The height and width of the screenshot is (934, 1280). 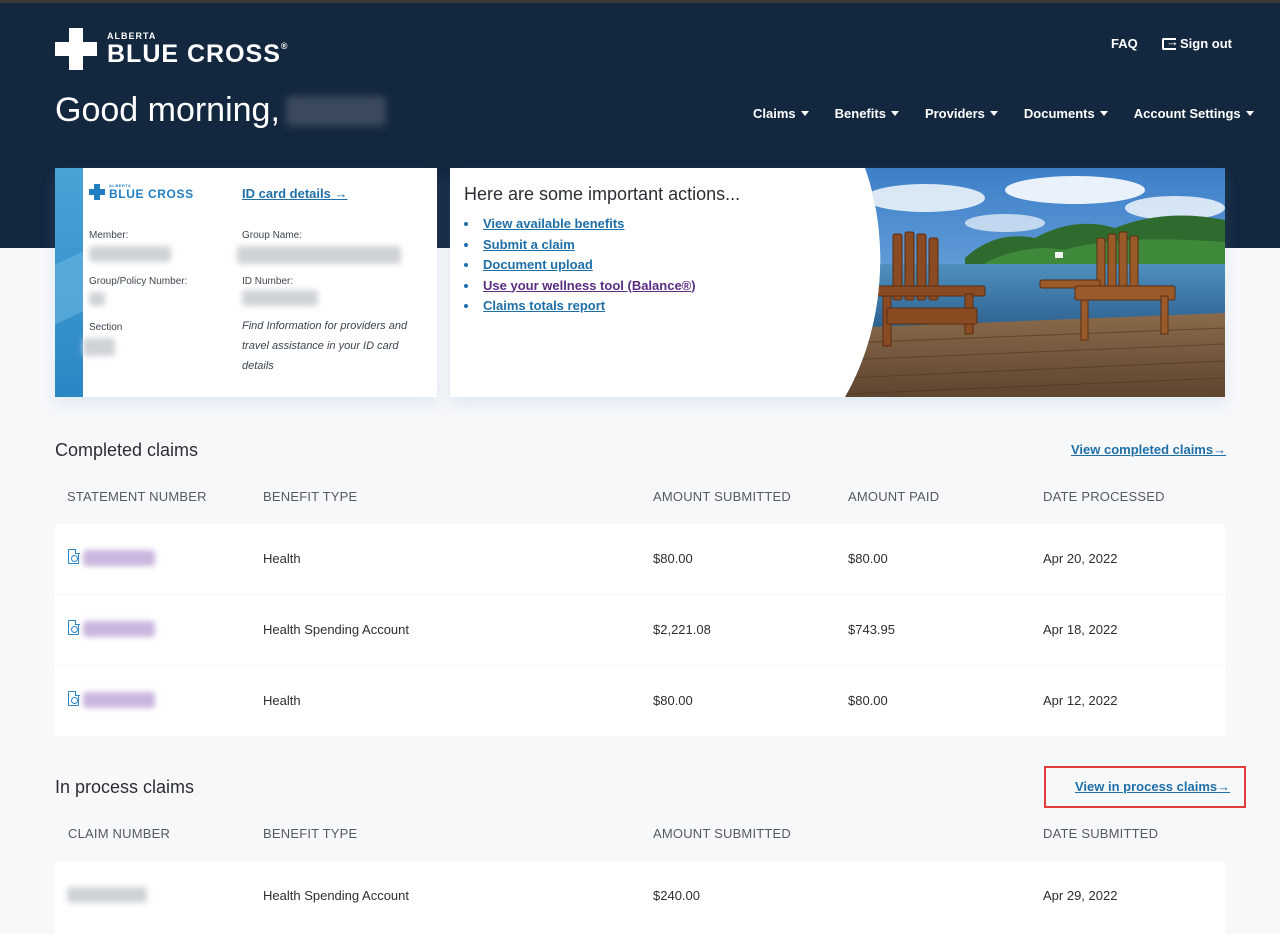 I want to click on date-processed-cell: Apr 18, 2022, so click(x=1080, y=629).